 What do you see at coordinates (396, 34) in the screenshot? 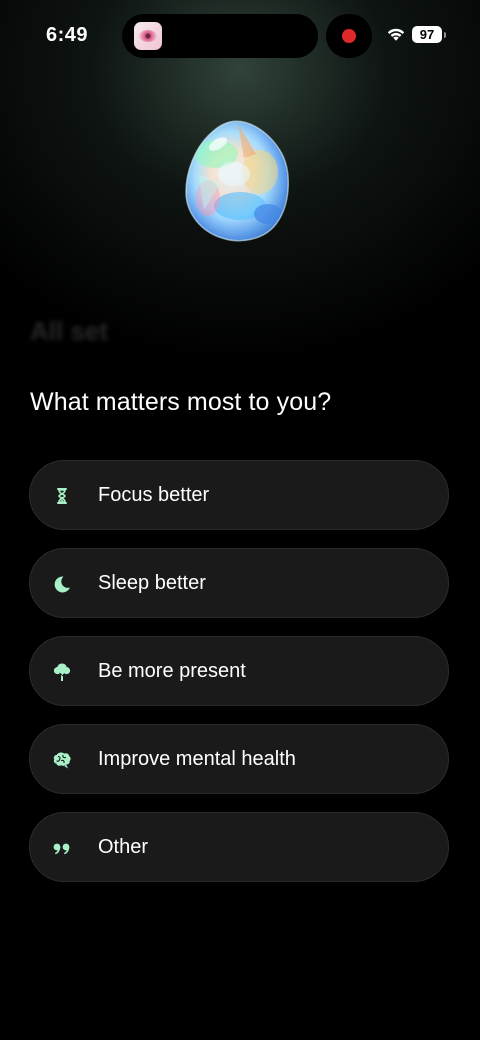
I see `wifi-icon` at bounding box center [396, 34].